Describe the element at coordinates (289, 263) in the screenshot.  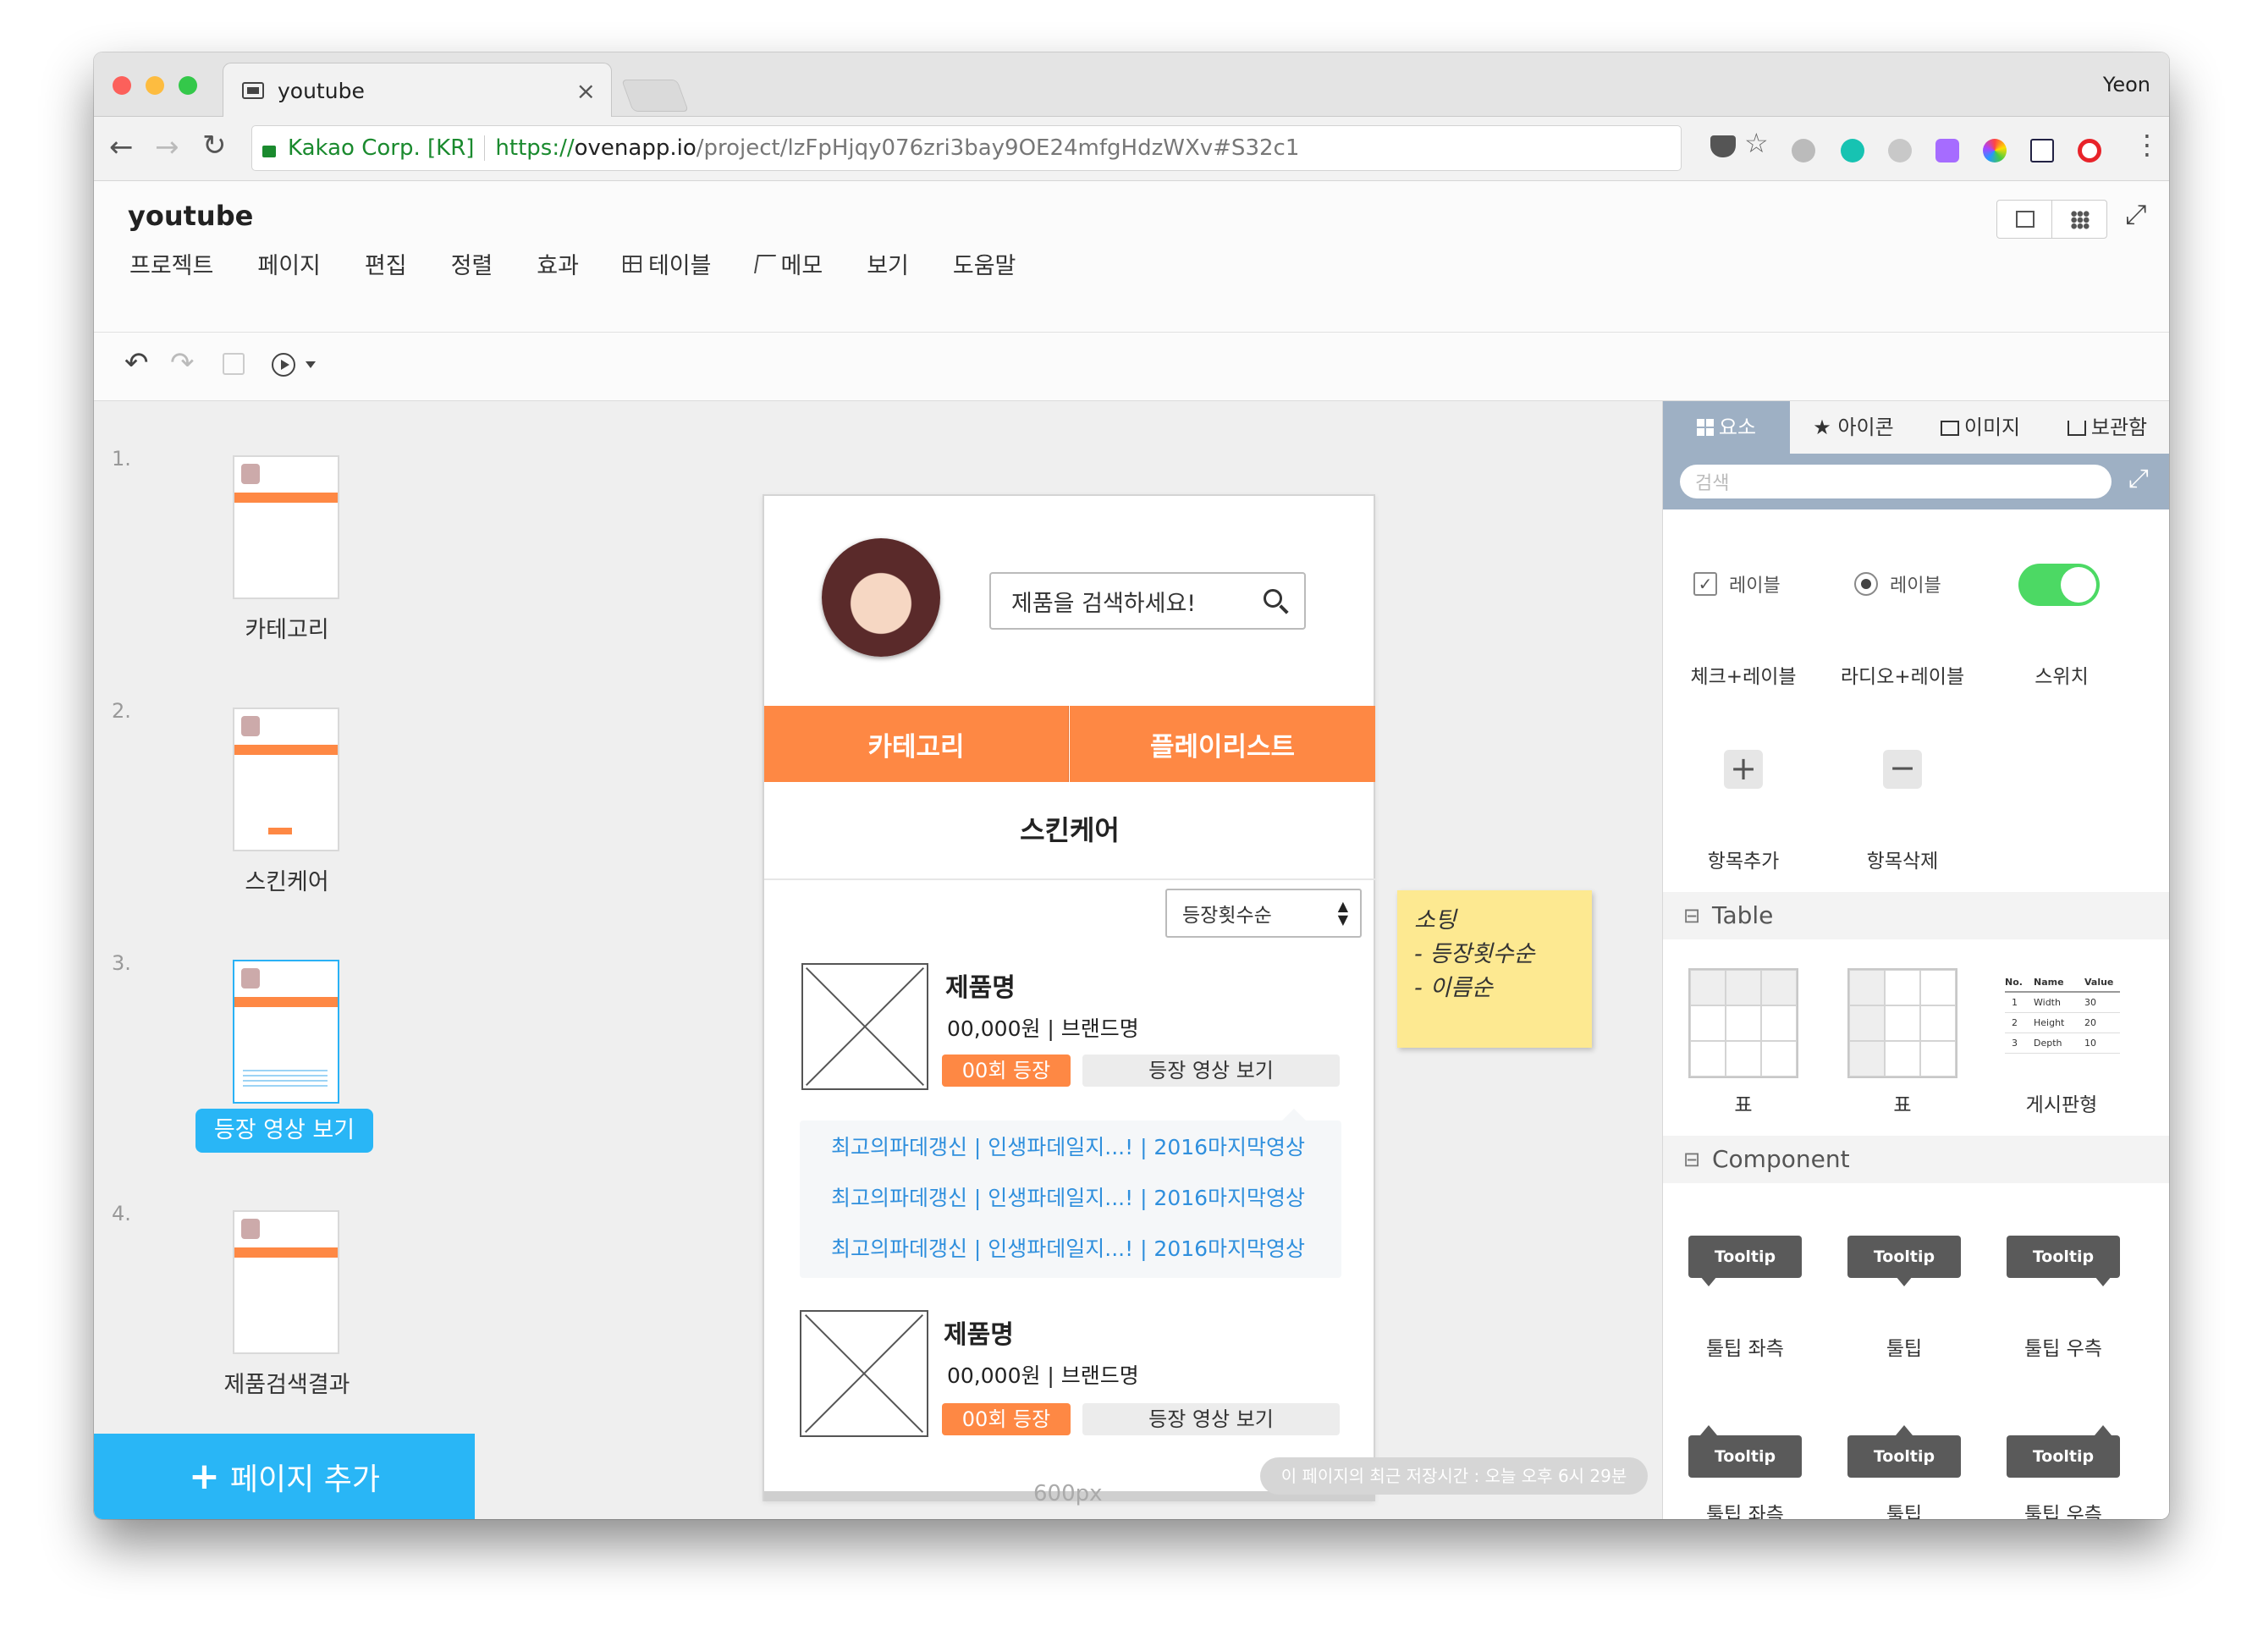
I see `menu-page: 페이지` at that location.